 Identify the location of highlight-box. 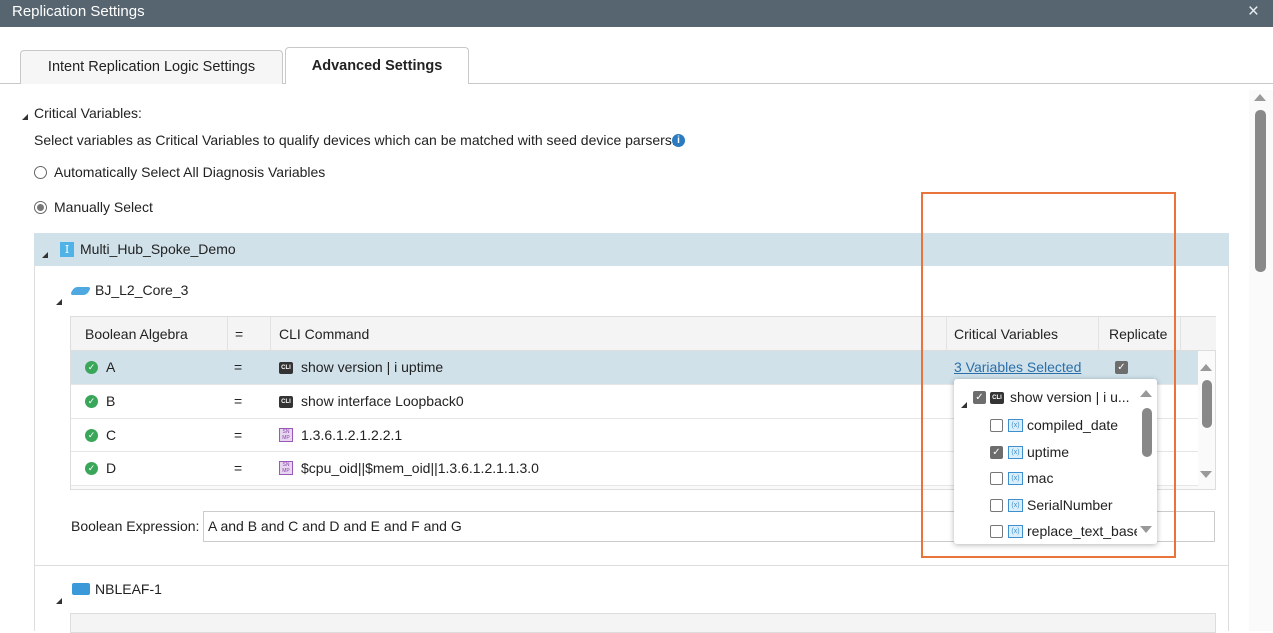
(1048, 375).